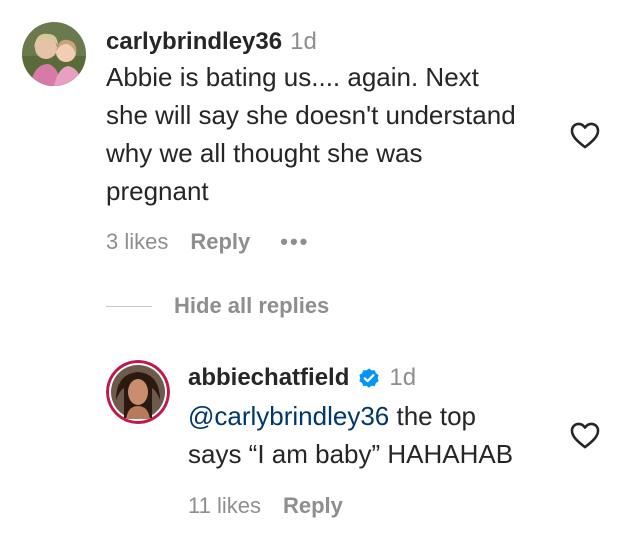  I want to click on reply-text-line: says “I am baby” HAHAHAB, so click(351, 454).